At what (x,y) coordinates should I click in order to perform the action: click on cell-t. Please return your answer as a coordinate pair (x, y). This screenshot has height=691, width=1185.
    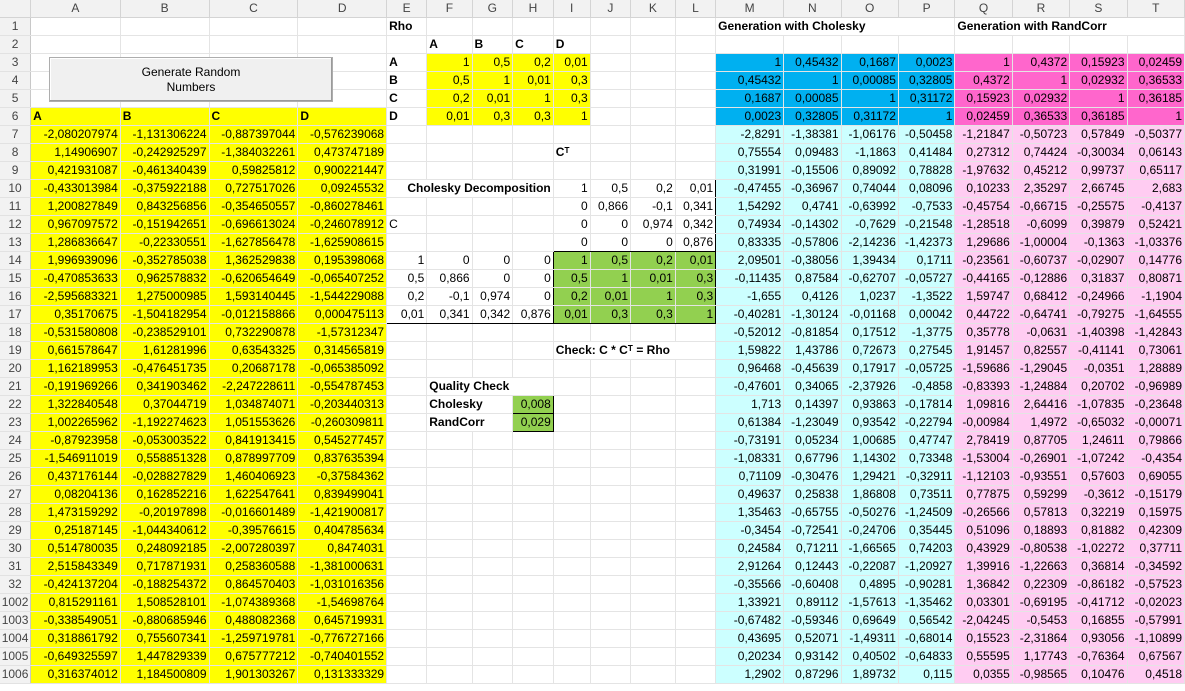
    Looking at the image, I should click on (1156, 44).